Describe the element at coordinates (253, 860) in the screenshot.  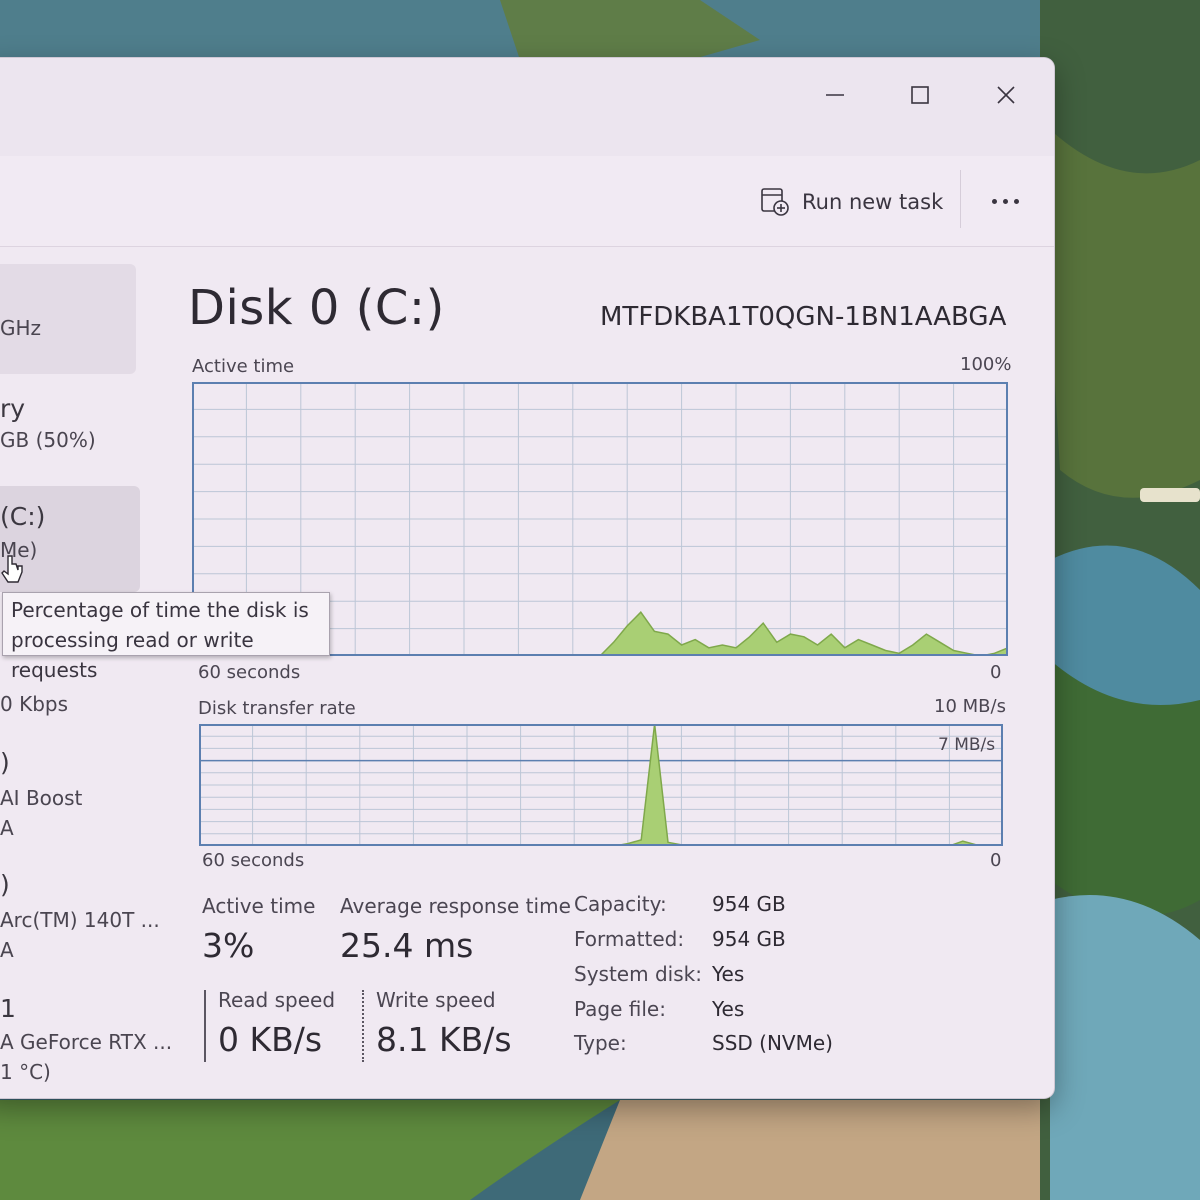
I see `transfer-rate-window-label: 60 seconds` at that location.